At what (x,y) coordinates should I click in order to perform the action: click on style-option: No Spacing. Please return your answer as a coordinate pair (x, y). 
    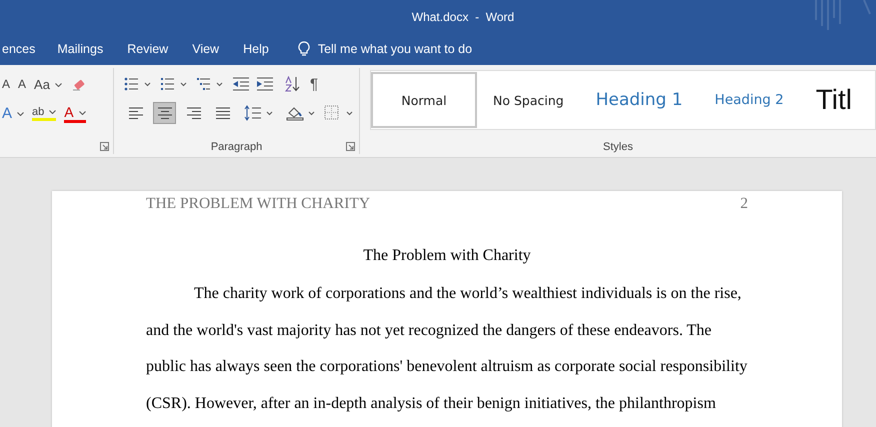
    Looking at the image, I should click on (528, 100).